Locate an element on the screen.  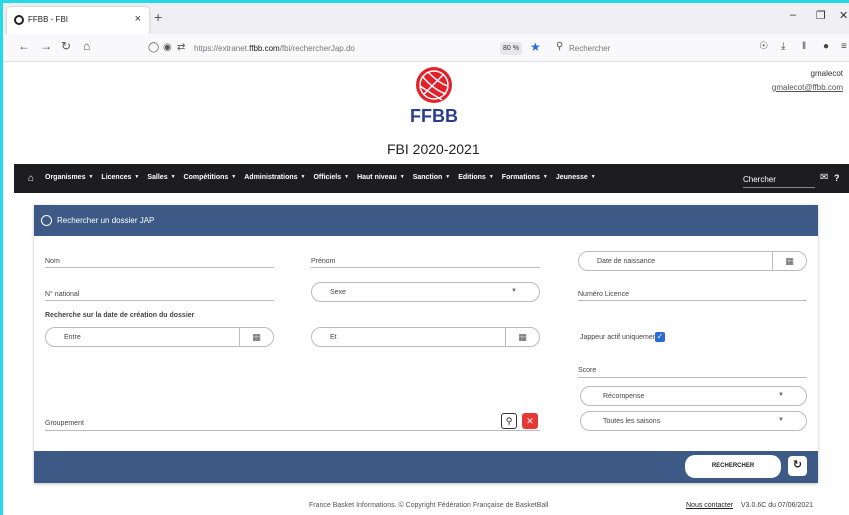
bookmark-star-icon: ★ is located at coordinates (535, 47).